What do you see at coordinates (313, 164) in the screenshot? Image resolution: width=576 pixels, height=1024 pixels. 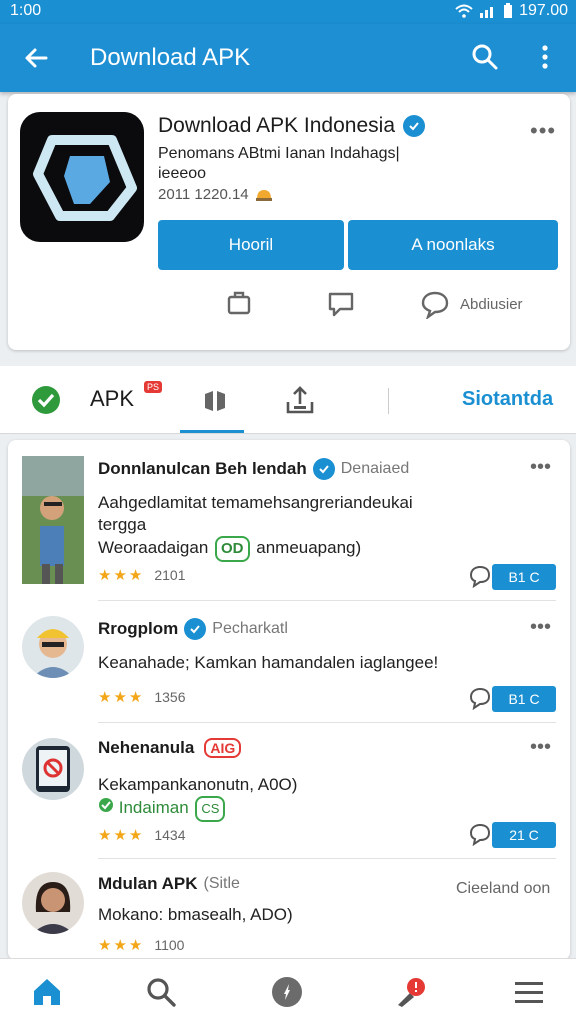 I see `app-description: Penomans ABtmi Ianan Indahags| ieeeoo` at bounding box center [313, 164].